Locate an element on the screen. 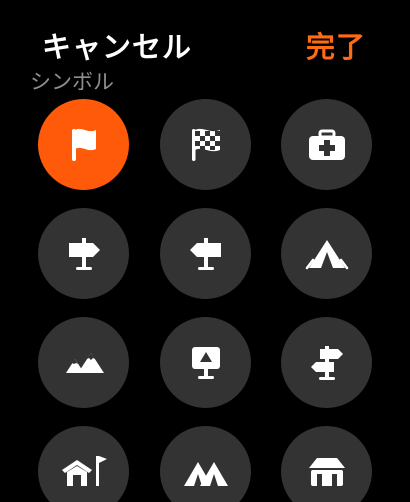 The width and height of the screenshot is (410, 502). trail-sign-icon is located at coordinates (205, 362).